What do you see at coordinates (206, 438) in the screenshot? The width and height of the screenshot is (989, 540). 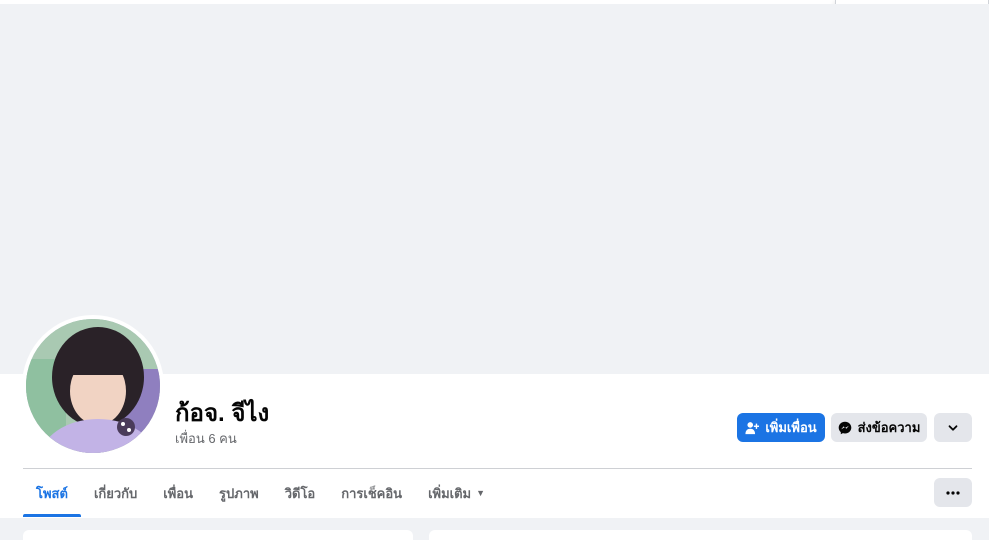 I see `friends-count: เพื่อน 6 คน` at bounding box center [206, 438].